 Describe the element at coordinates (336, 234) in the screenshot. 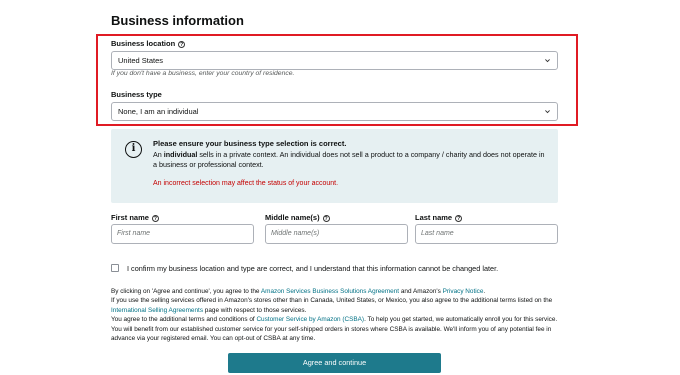

I see `middle-name-input: Middle name(s)` at that location.